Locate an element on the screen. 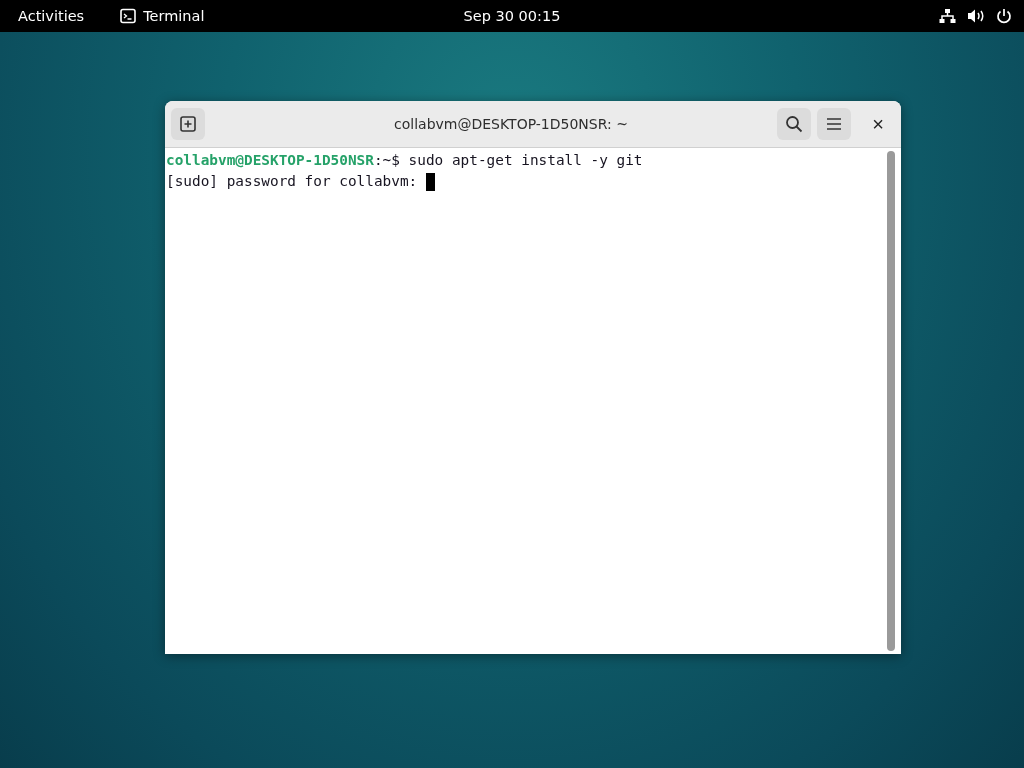  clock: Sep 30 00:15 is located at coordinates (512, 16).